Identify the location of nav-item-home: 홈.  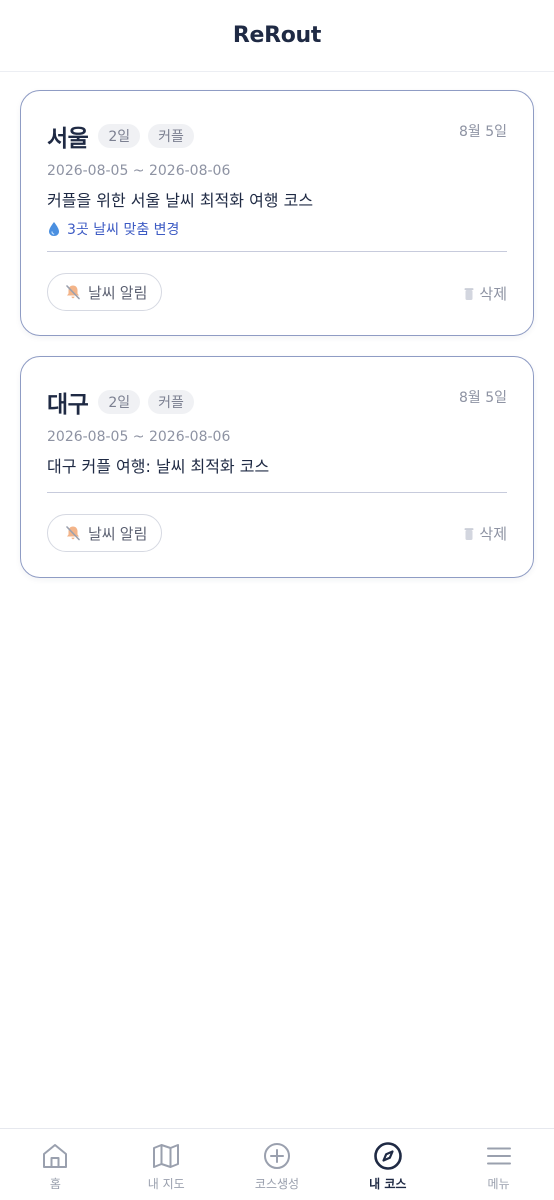
(55, 1164).